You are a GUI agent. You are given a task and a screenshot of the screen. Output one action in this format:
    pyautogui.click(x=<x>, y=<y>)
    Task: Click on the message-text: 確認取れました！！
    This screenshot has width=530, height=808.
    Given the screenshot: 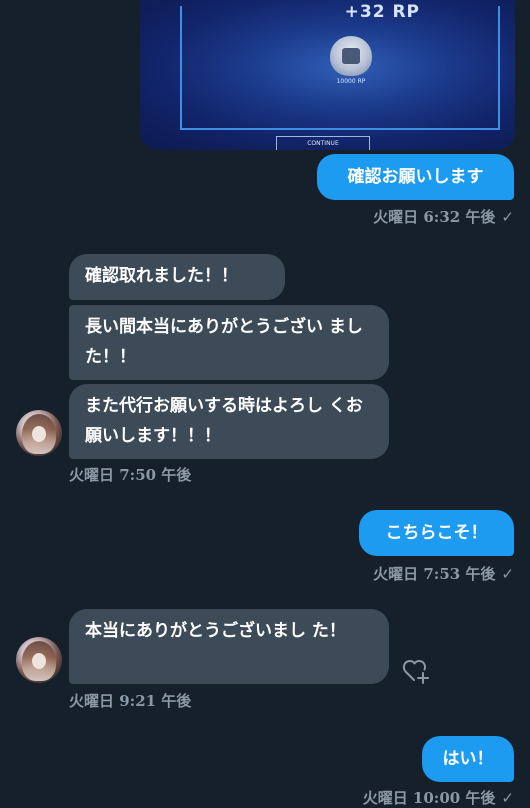 What is the action you would take?
    pyautogui.click(x=161, y=276)
    